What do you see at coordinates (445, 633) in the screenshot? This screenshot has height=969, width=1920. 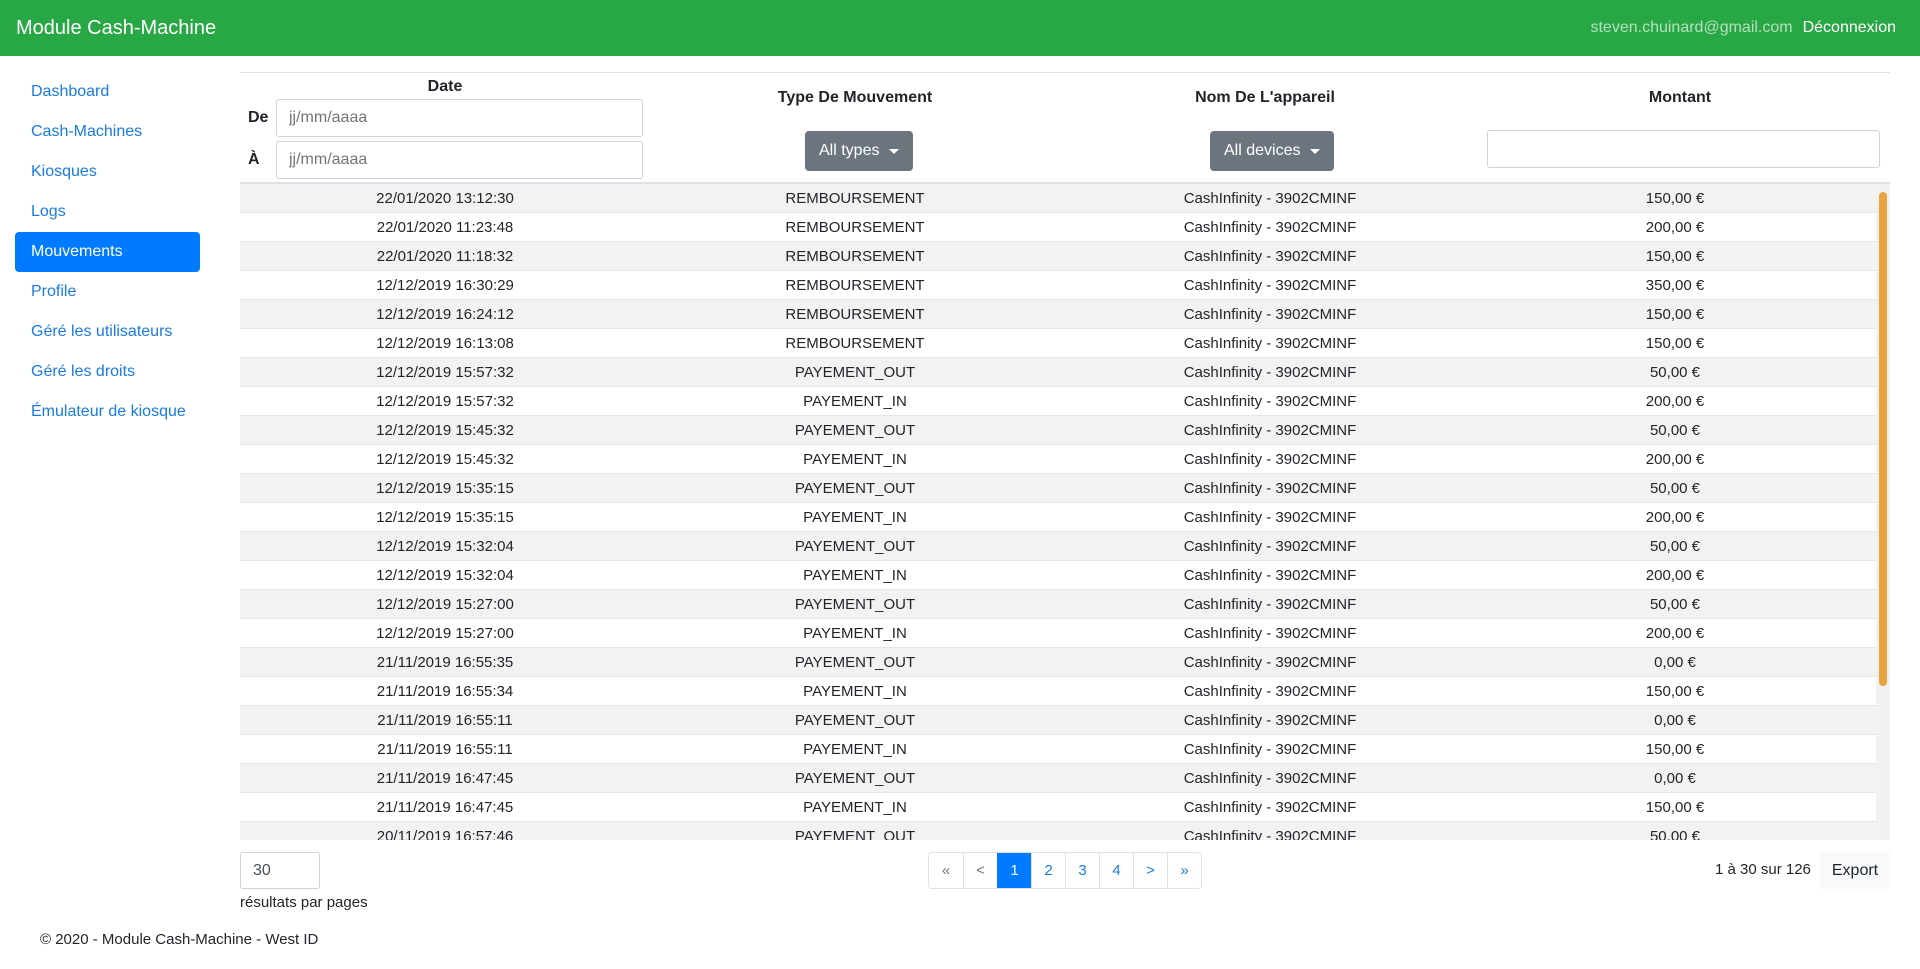 I see `cell-date: 12/12/2019 15:27:00` at bounding box center [445, 633].